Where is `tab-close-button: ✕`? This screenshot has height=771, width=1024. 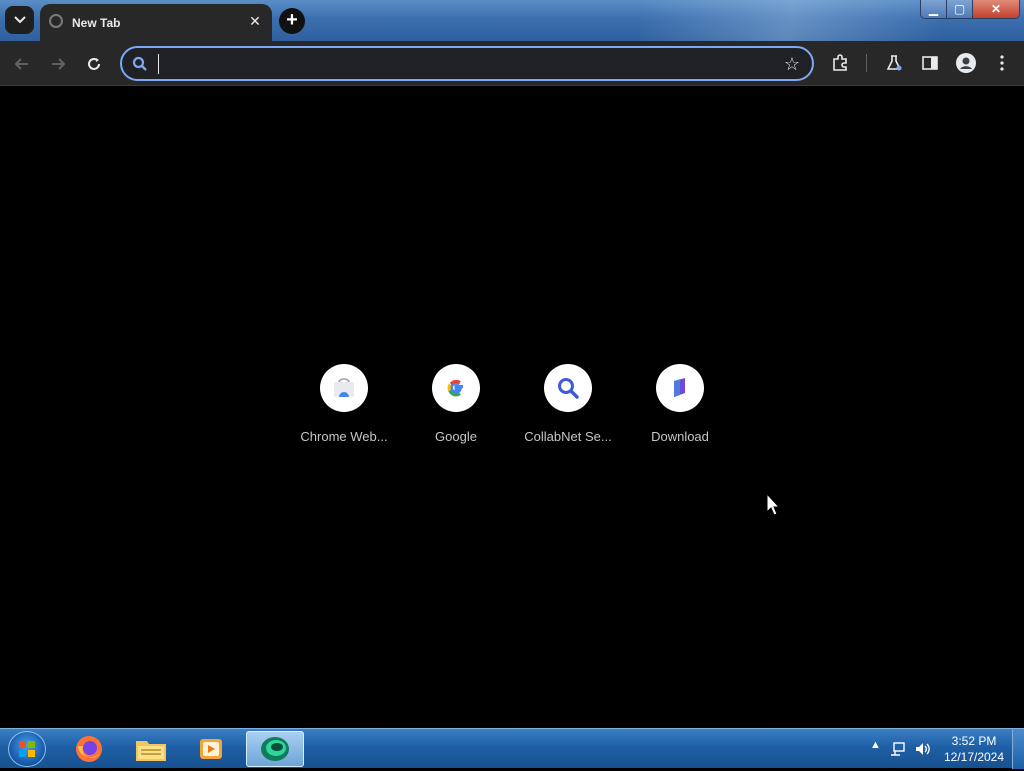
tab-close-button: ✕ is located at coordinates (255, 21).